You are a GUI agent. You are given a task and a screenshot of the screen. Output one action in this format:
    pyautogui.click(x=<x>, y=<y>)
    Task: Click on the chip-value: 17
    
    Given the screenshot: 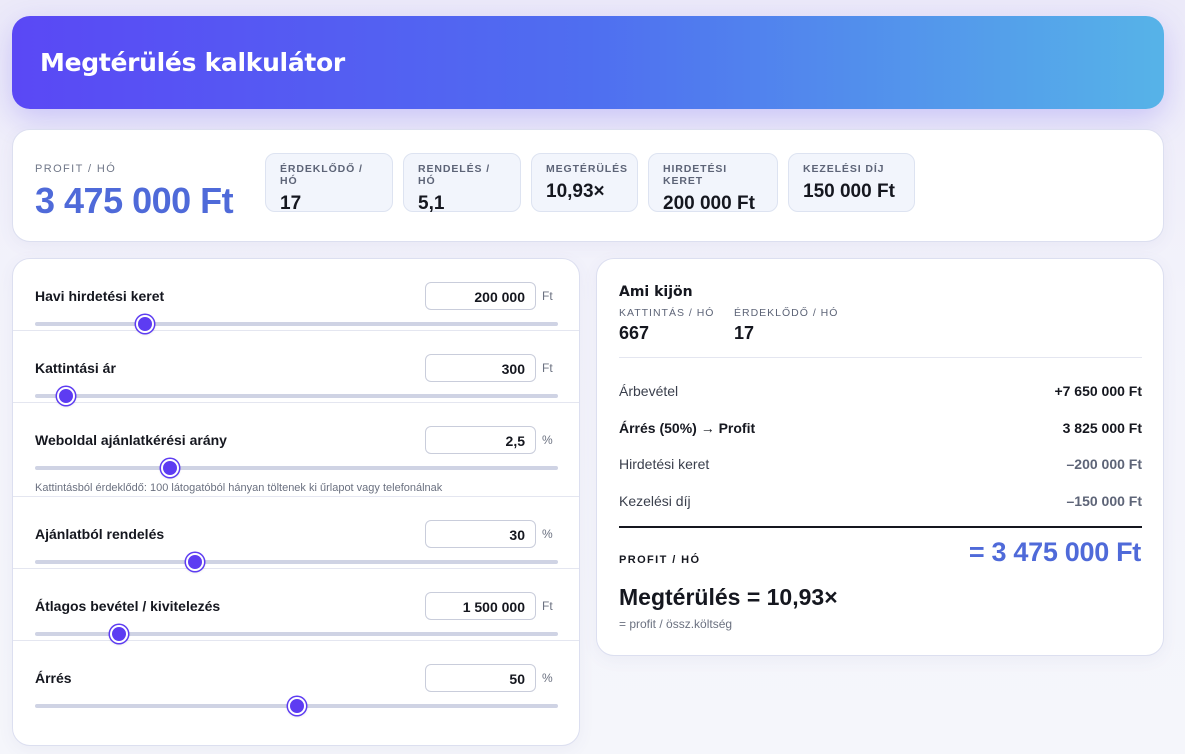 What is the action you would take?
    pyautogui.click(x=291, y=203)
    